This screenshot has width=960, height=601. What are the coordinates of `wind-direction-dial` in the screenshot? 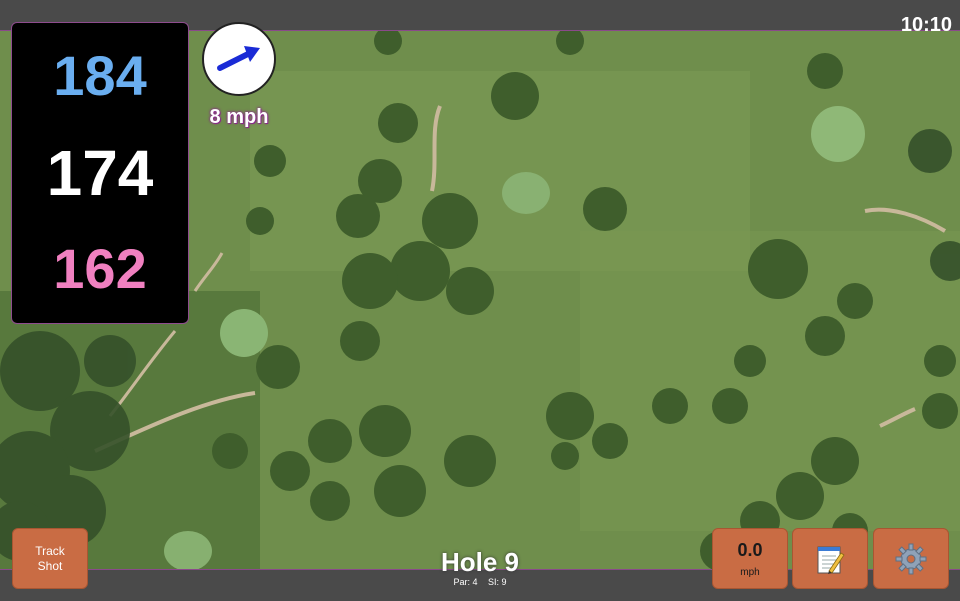 It's located at (239, 59).